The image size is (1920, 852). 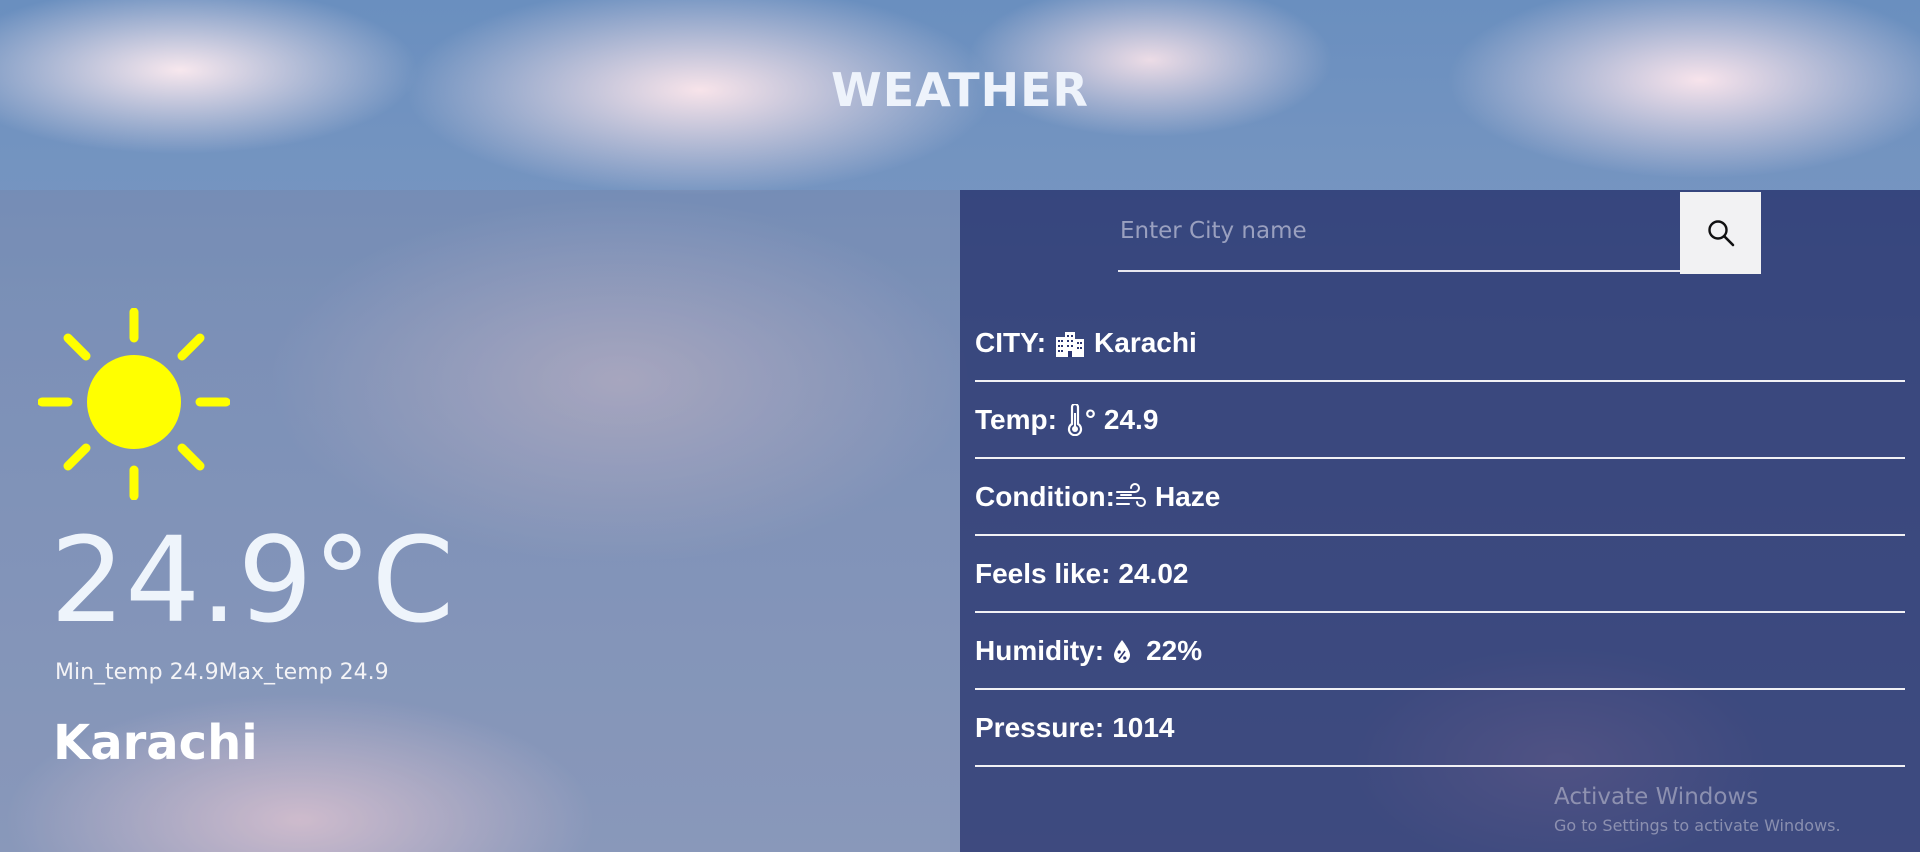 I want to click on condition-label: Condition:, so click(x=1045, y=496).